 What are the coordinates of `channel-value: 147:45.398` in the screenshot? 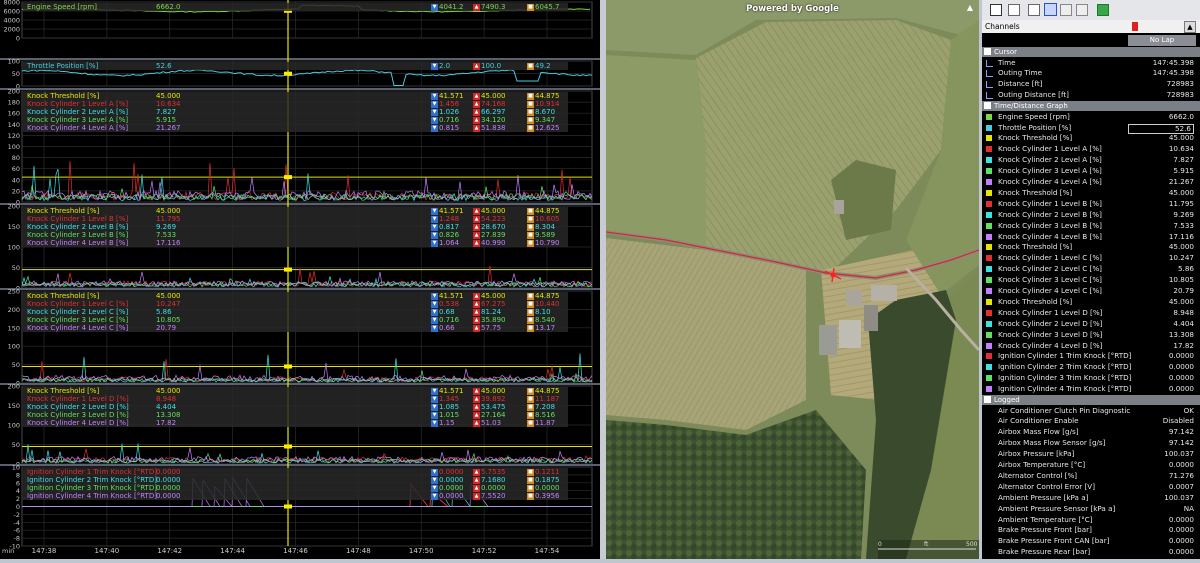 It's located at (1173, 73).